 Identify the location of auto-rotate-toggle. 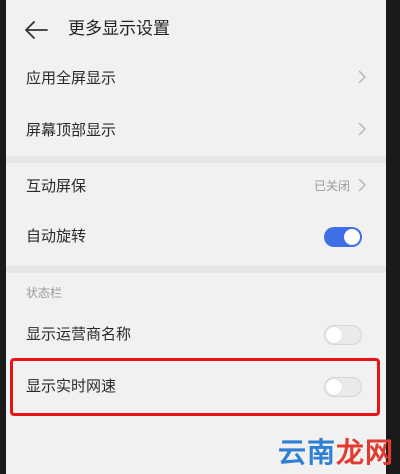
(343, 237).